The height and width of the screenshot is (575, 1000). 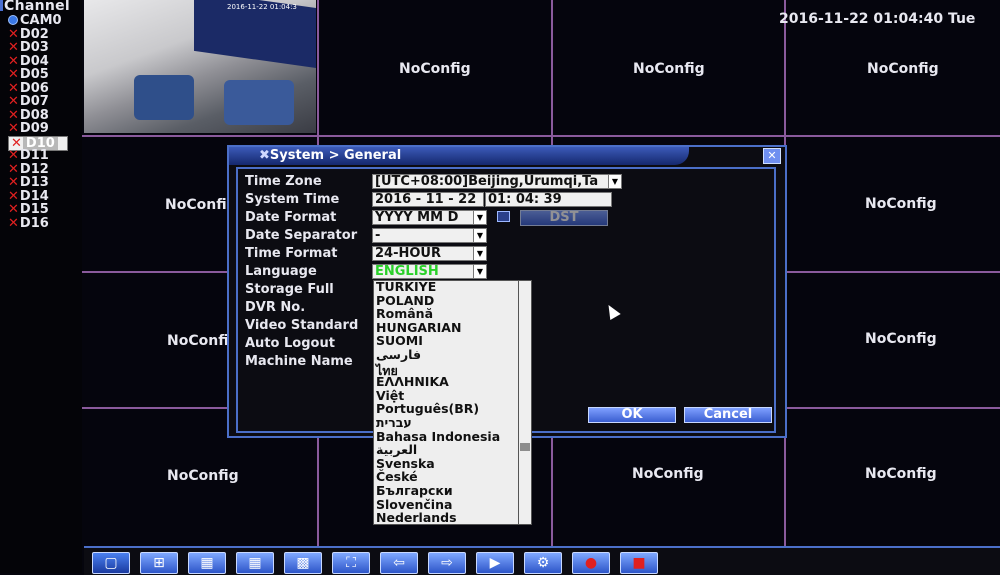 I want to click on time-format-label: Time Format, so click(x=291, y=253).